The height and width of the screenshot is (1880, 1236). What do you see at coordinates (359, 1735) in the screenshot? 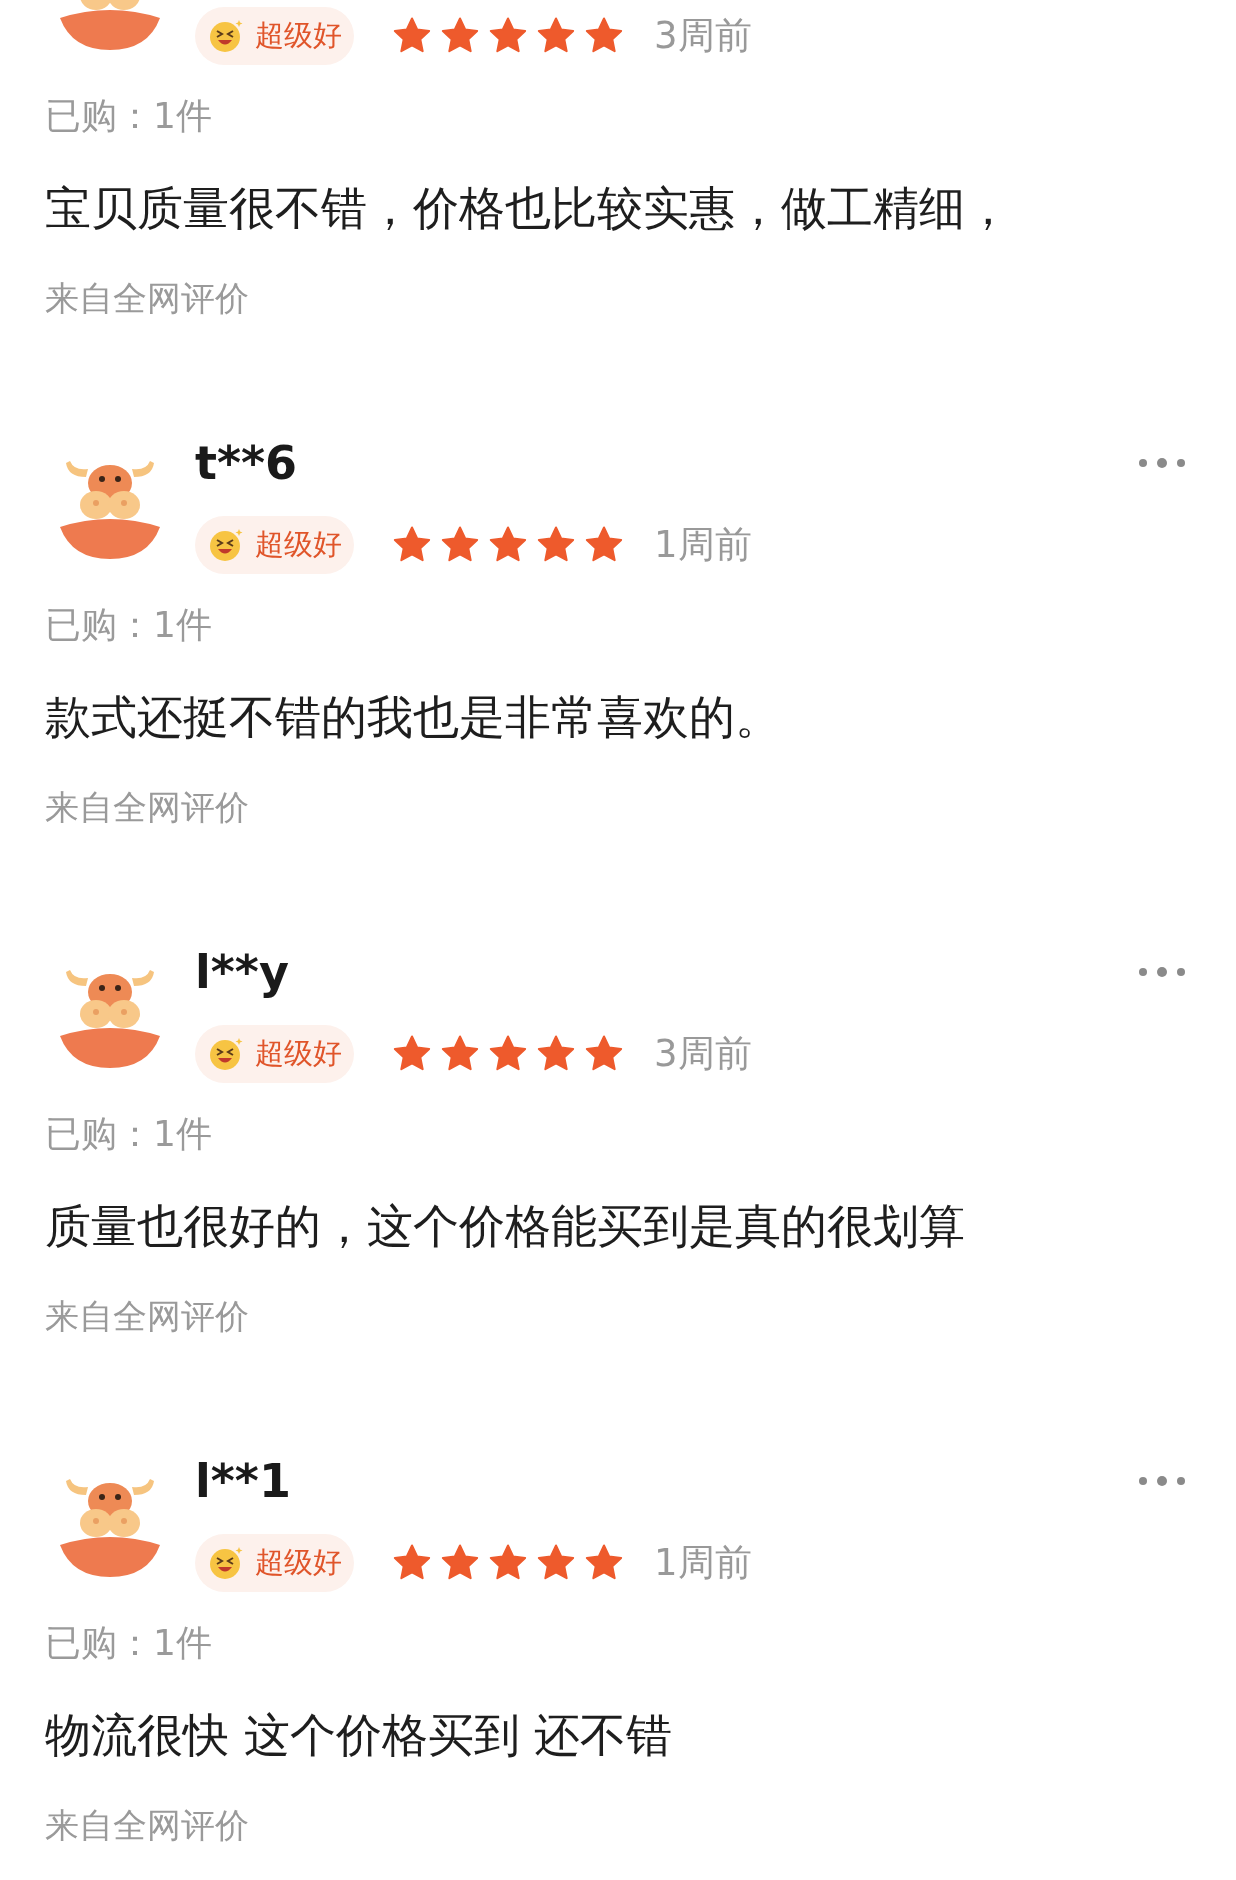
I see `review-text: 物流很快 这个价格买到 还不错` at bounding box center [359, 1735].